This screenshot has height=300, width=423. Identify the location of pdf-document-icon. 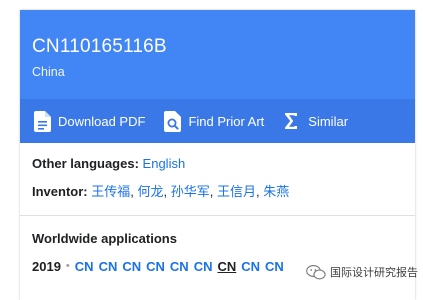
(42, 121).